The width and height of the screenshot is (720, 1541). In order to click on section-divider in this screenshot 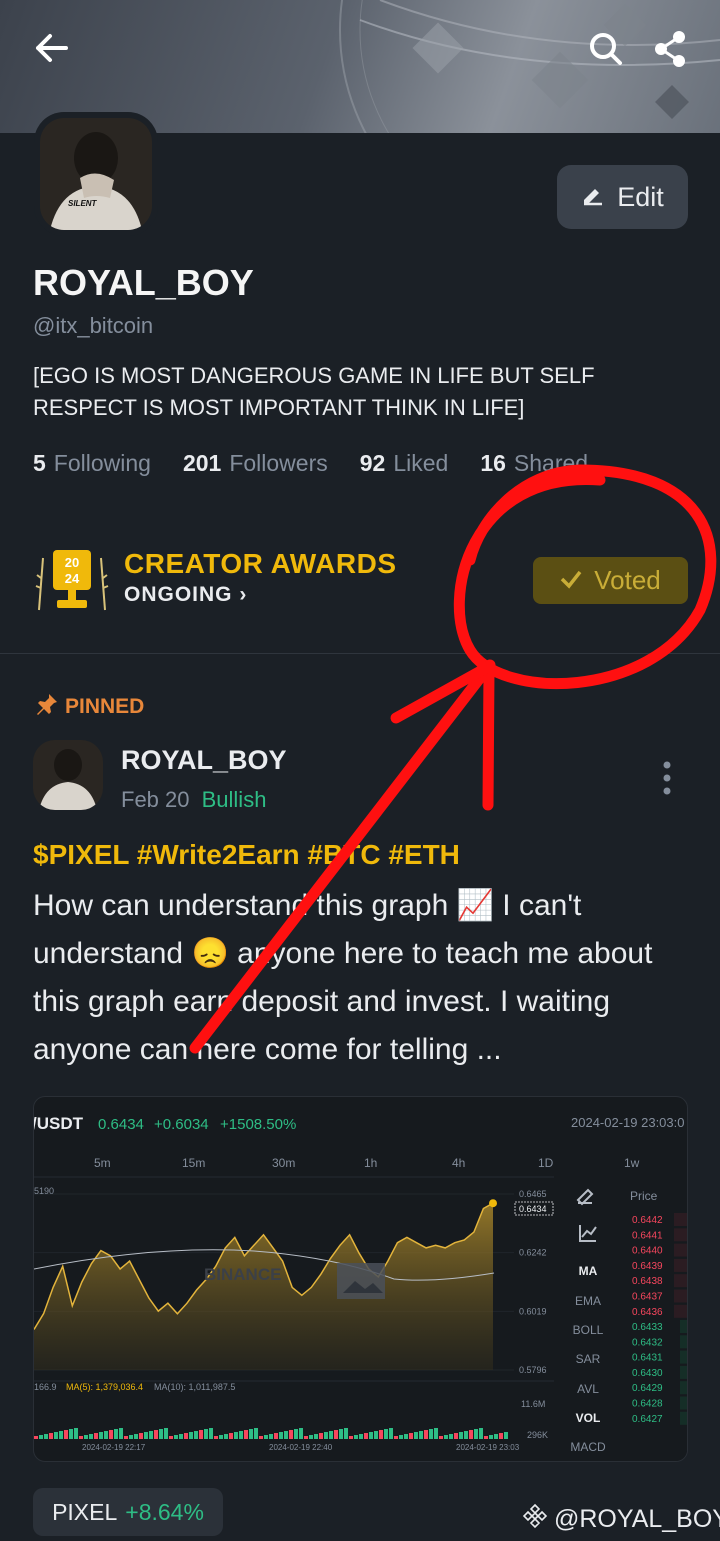, I will do `click(360, 653)`.